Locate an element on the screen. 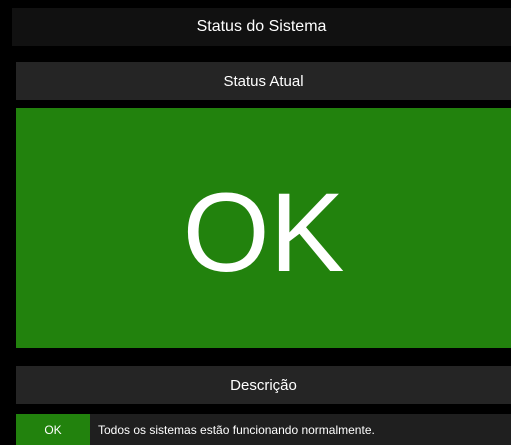 This screenshot has height=445, width=511. current-status-value: OK is located at coordinates (263, 232).